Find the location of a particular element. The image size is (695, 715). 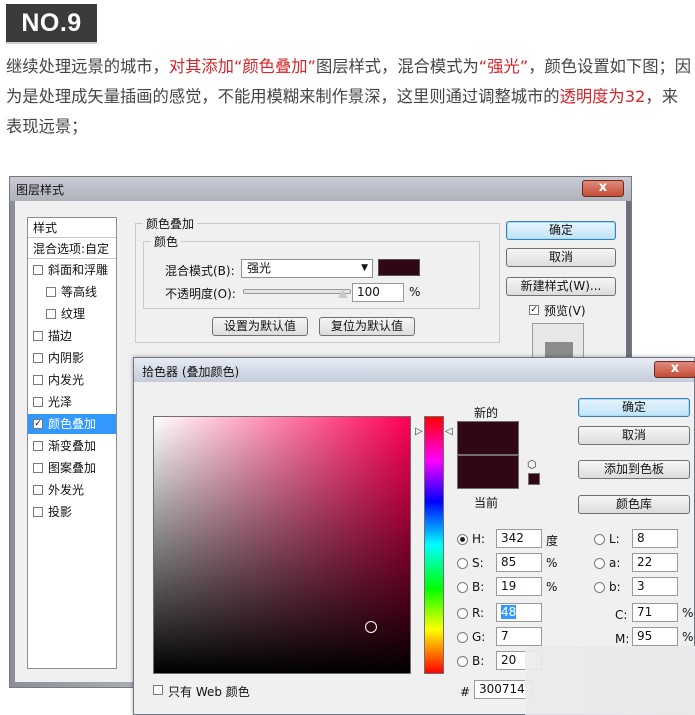

layer-style-ok-button: 确定 is located at coordinates (561, 230).